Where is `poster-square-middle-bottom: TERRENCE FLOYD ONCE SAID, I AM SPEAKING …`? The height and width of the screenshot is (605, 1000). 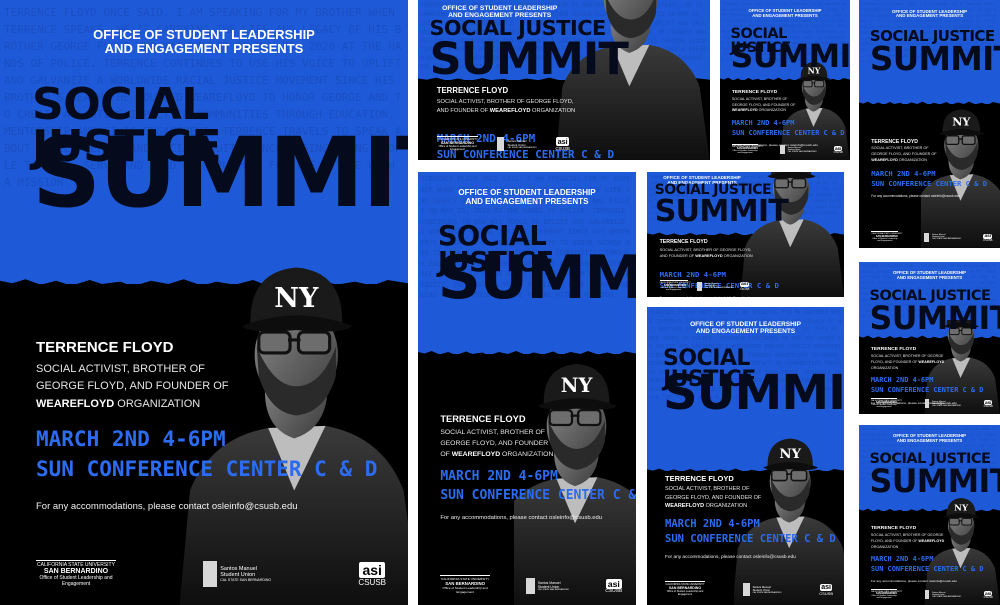
poster-square-middle-bottom: TERRENCE FLOYD ONCE SAID, I AM SPEAKING … is located at coordinates (745, 456).